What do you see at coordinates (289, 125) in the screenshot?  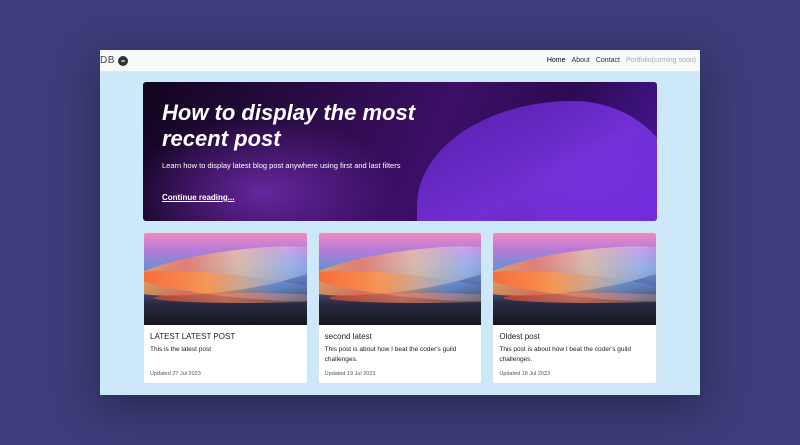 I see `hero-title: How to display the most recent post` at bounding box center [289, 125].